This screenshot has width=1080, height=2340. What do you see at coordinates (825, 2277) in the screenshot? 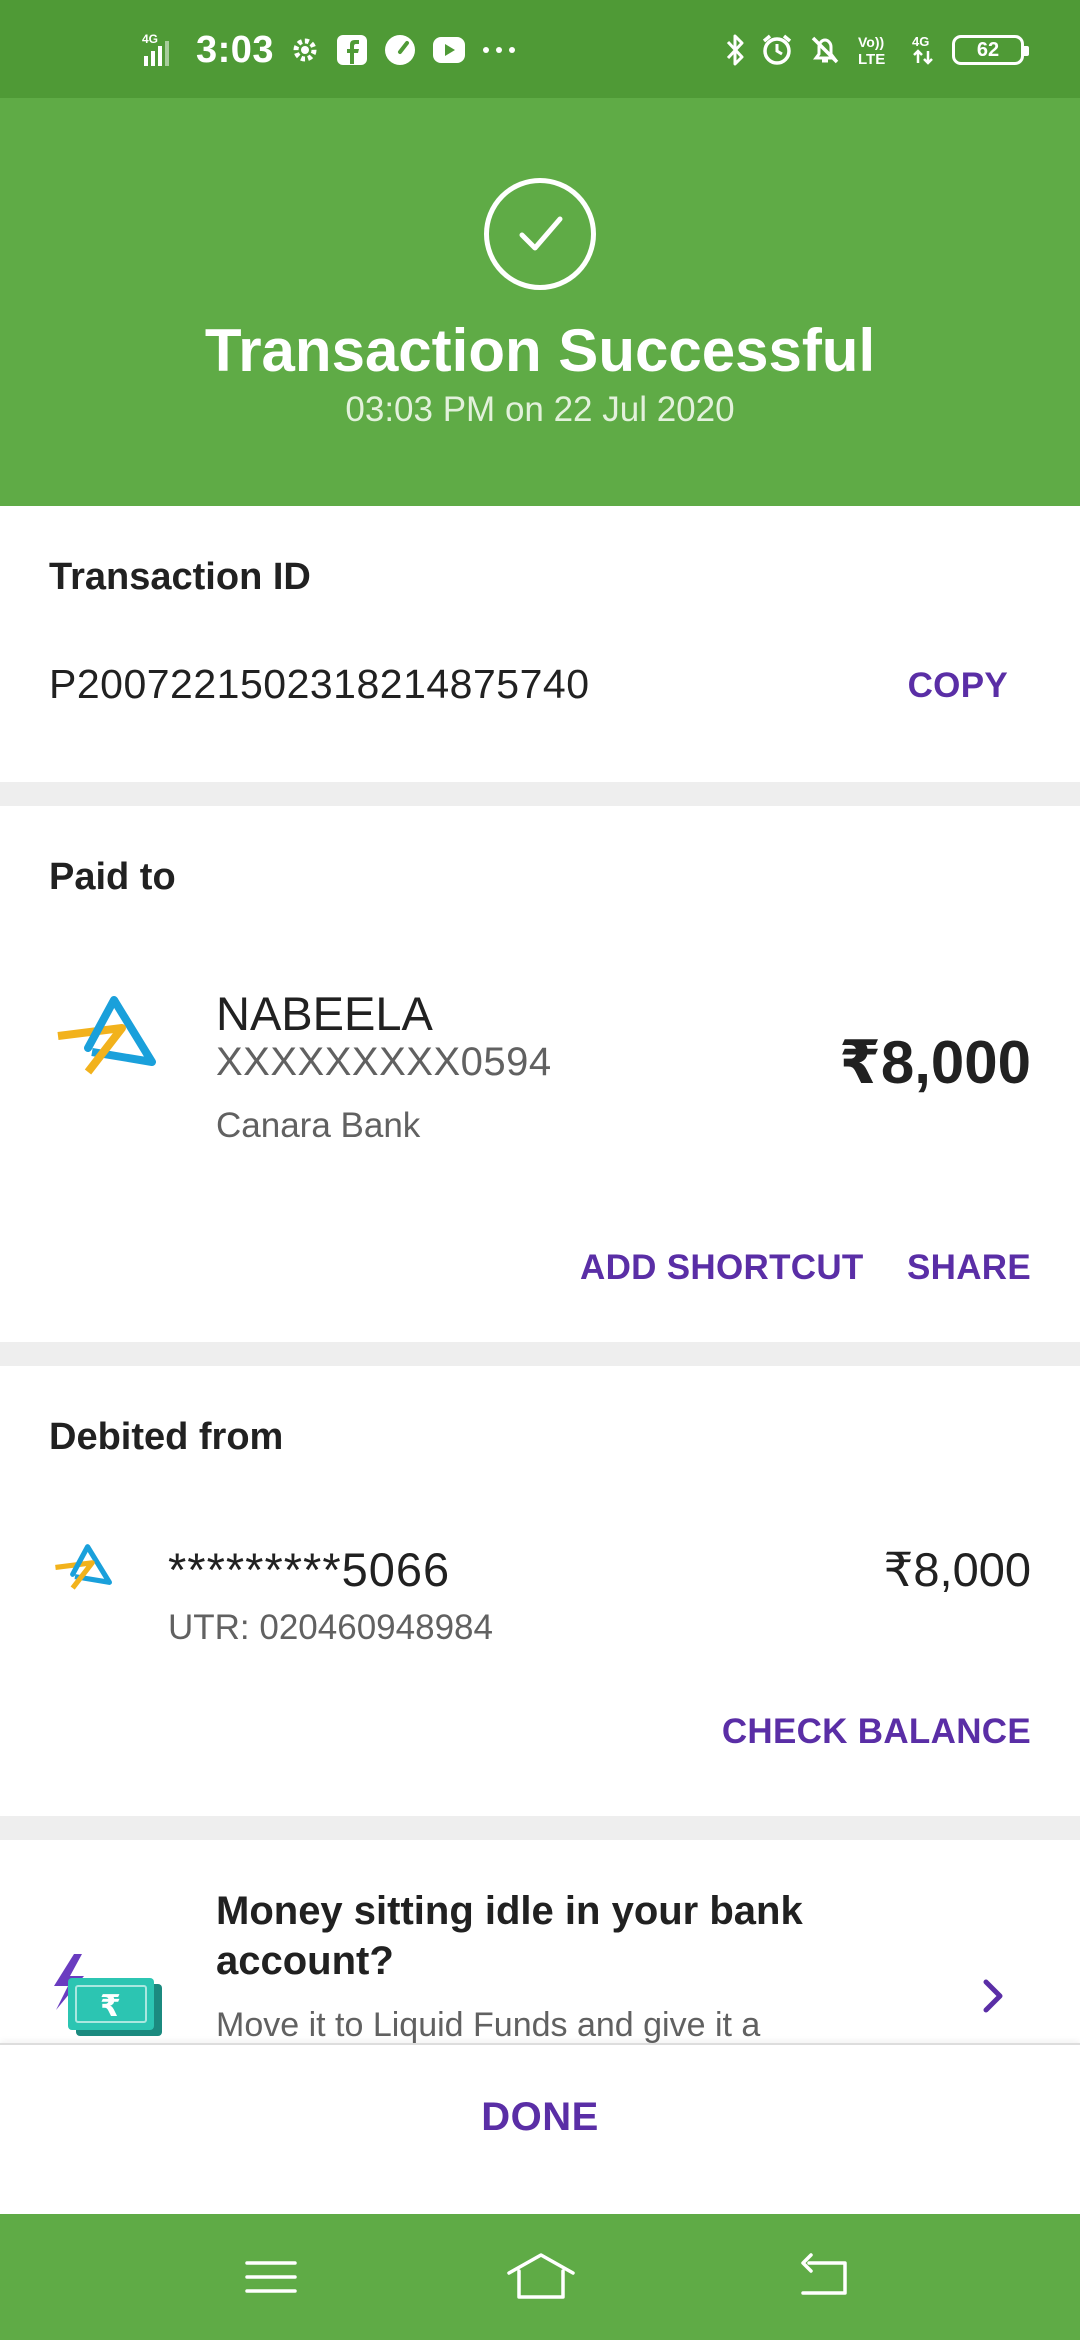
I see `back-icon` at bounding box center [825, 2277].